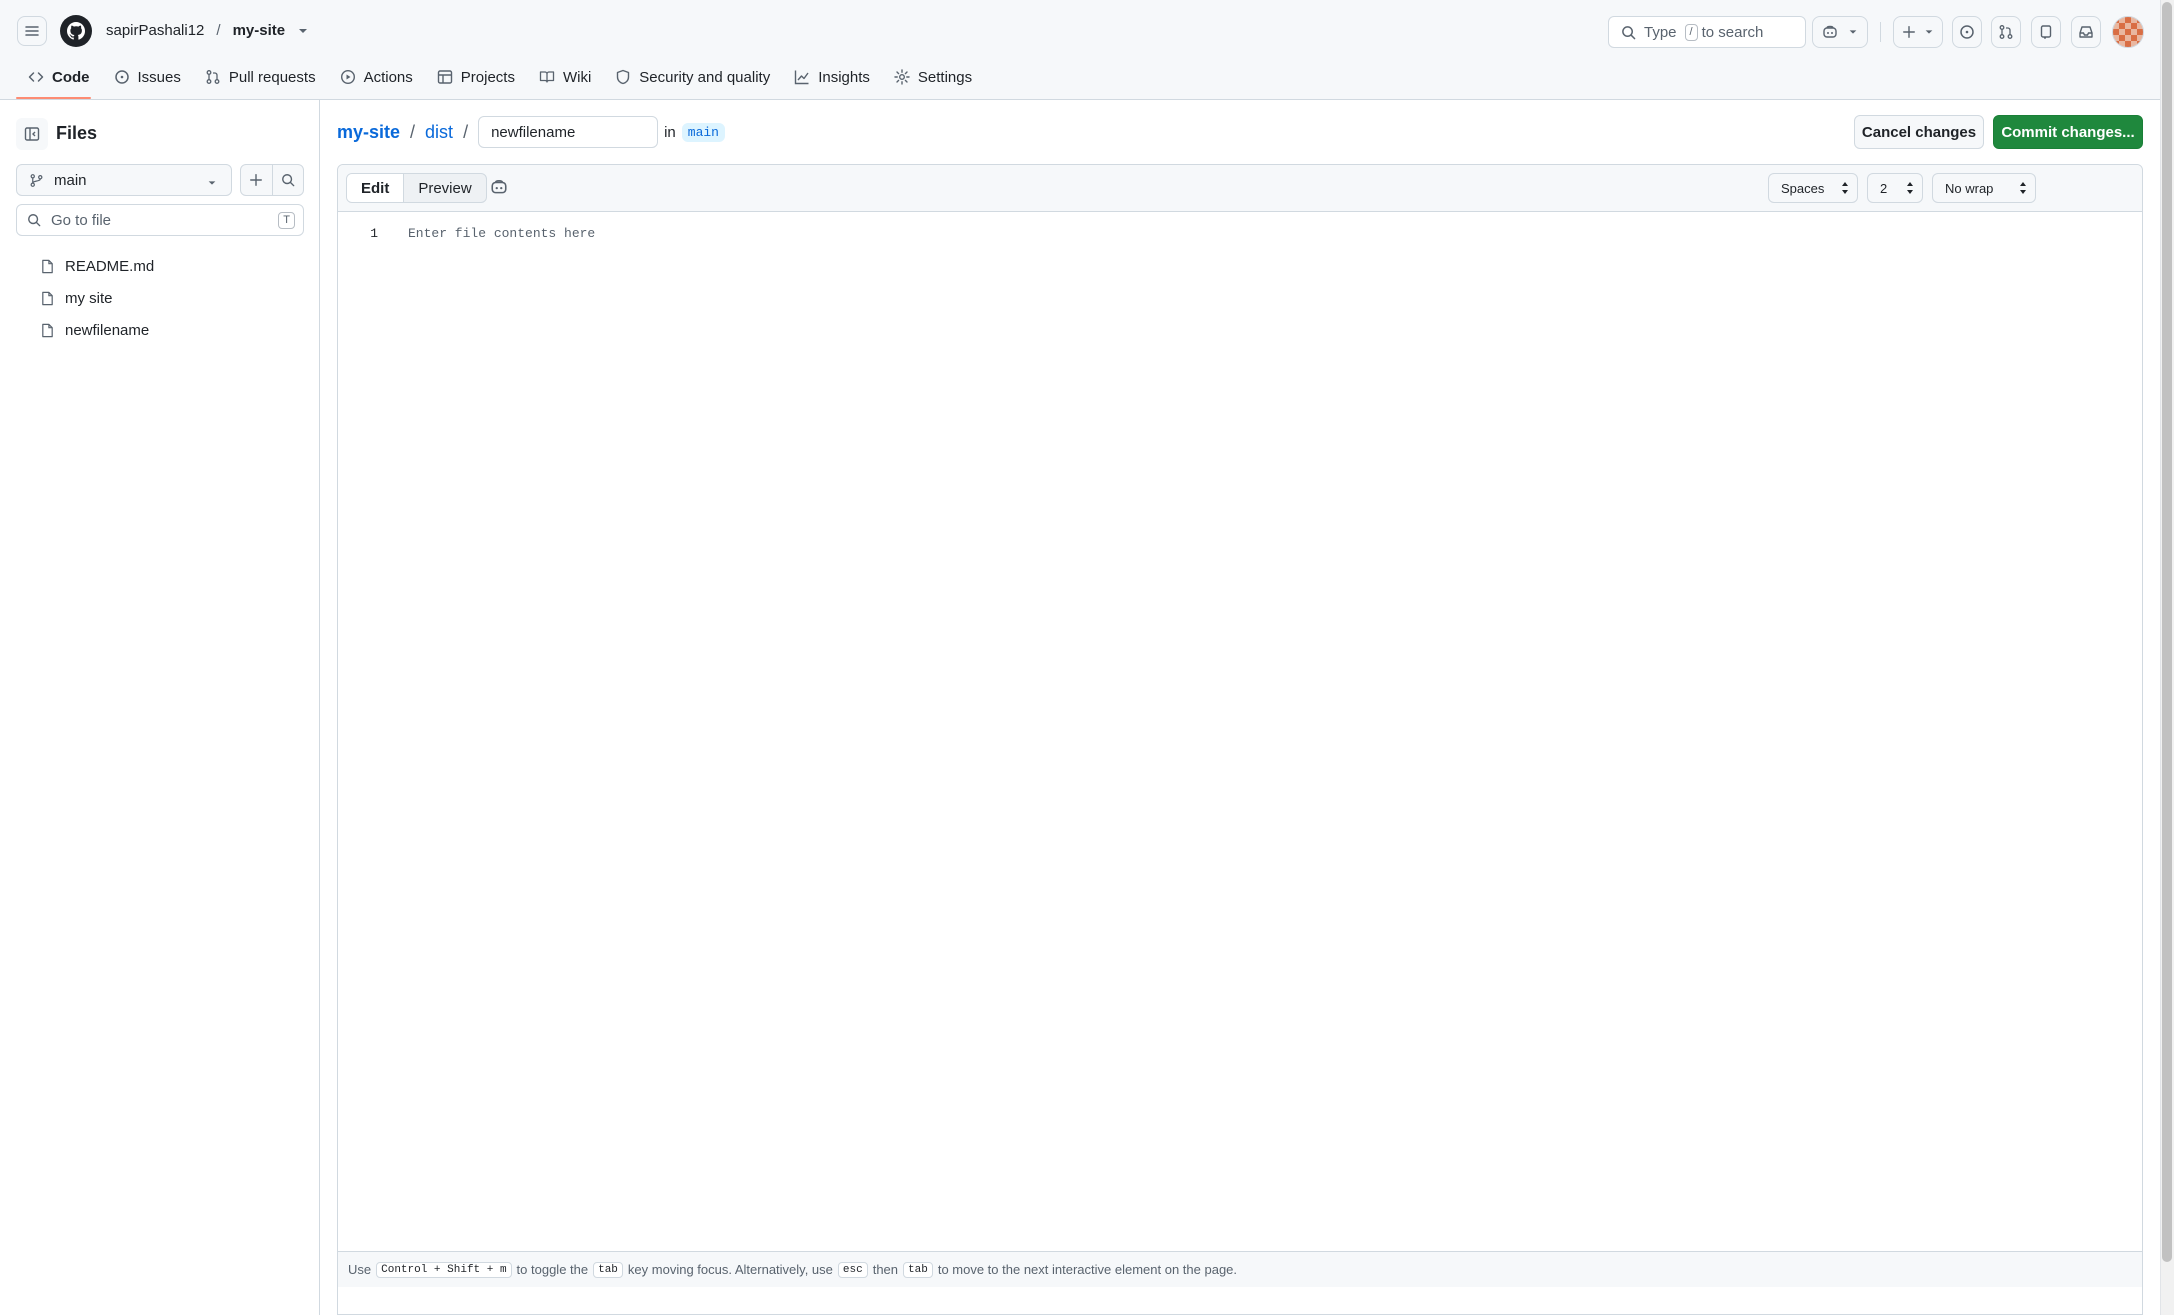 The width and height of the screenshot is (2174, 1315). I want to click on file-tree: README.md my site newfilename, so click(175, 298).